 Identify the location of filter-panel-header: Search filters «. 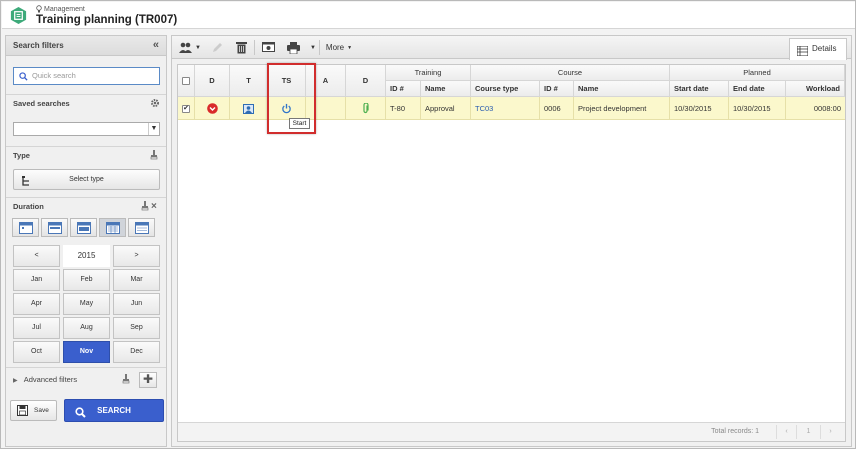
(86, 46).